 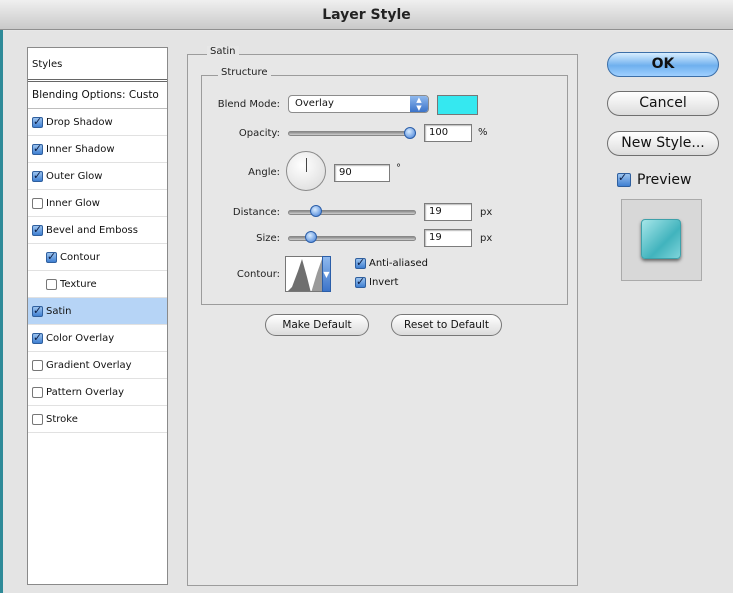 What do you see at coordinates (62, 419) in the screenshot?
I see `style-item-label: Stroke` at bounding box center [62, 419].